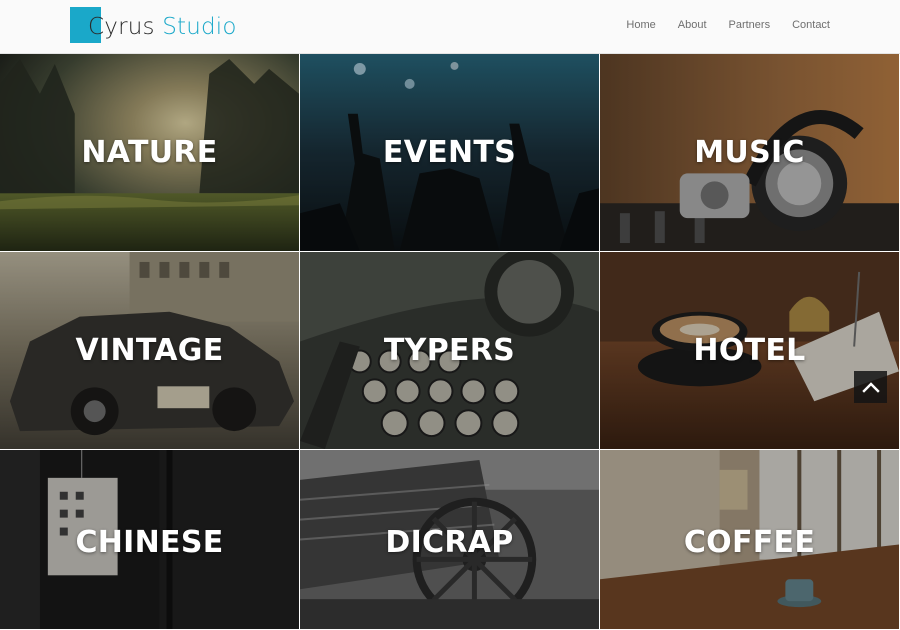 The image size is (900, 630). What do you see at coordinates (121, 27) in the screenshot?
I see `logo-word-1: Cyrus` at bounding box center [121, 27].